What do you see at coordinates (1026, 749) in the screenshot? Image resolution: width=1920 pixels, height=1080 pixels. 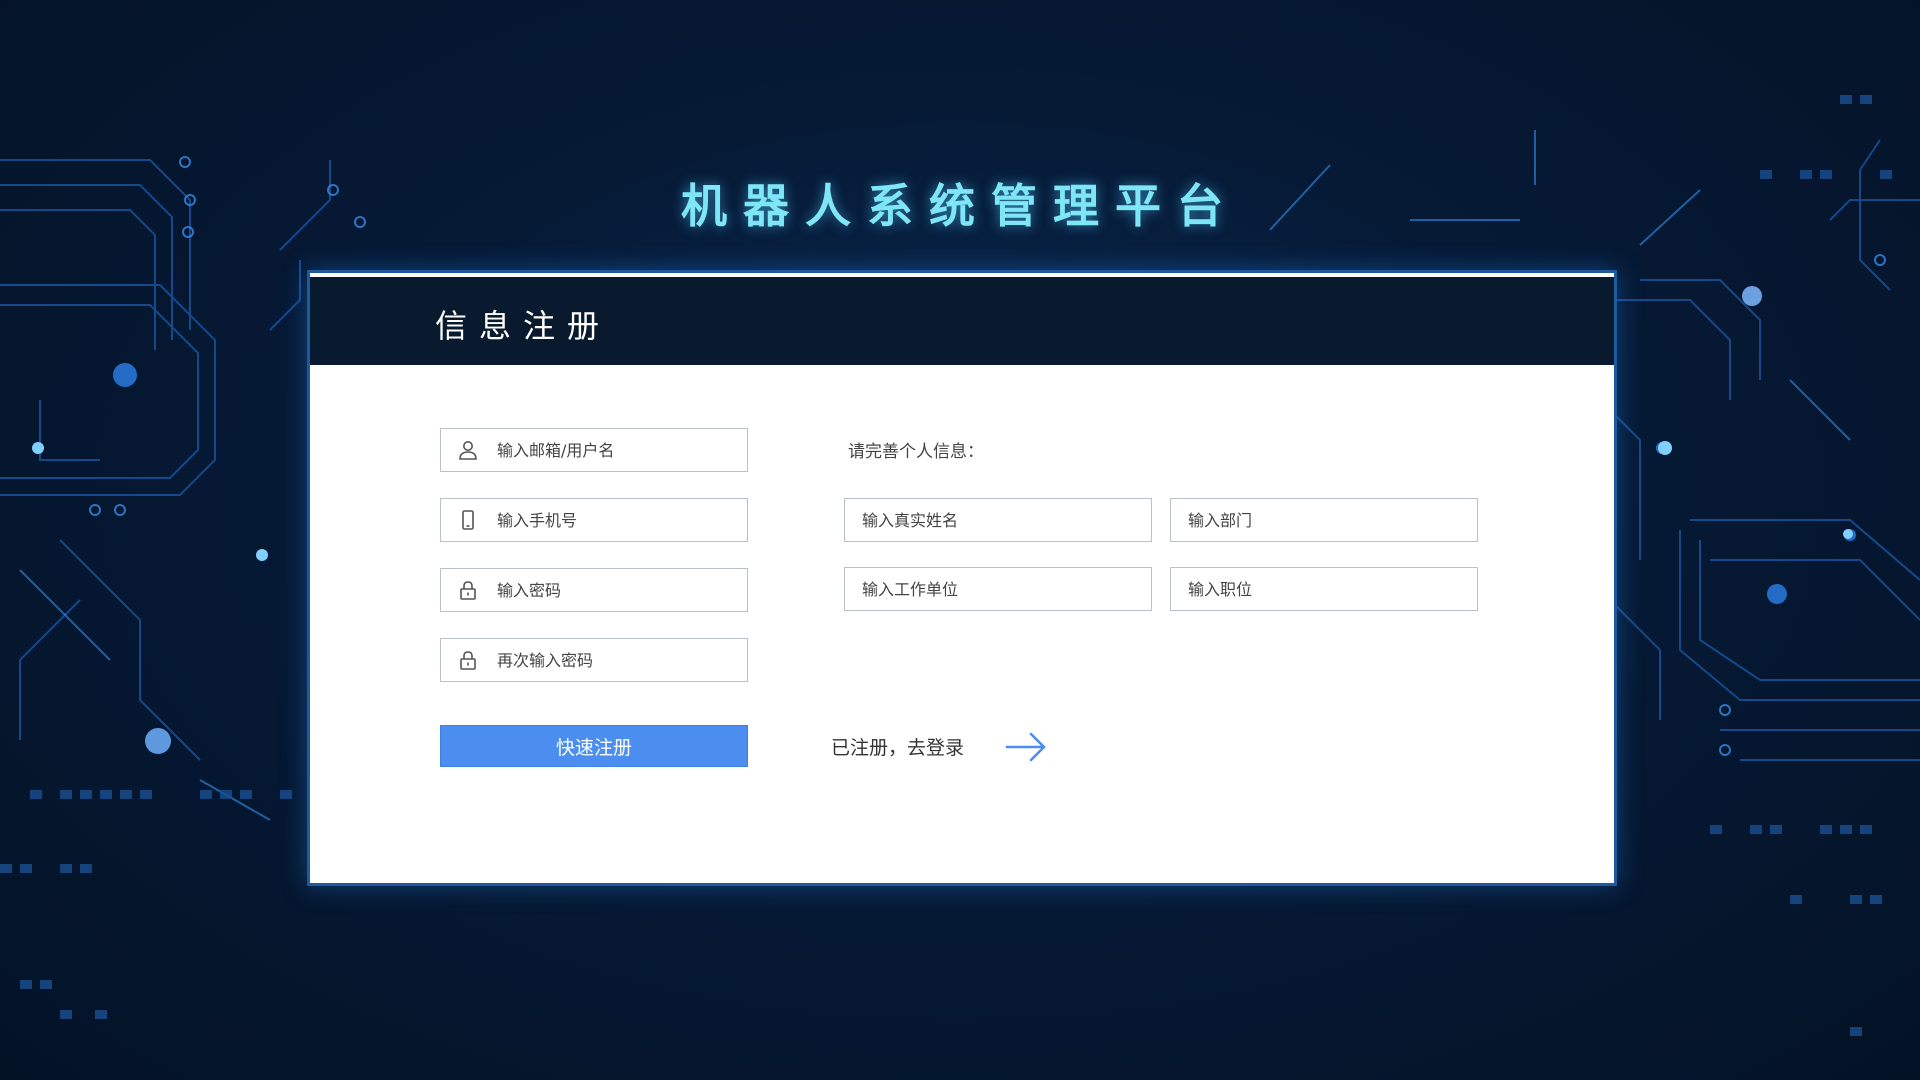 I see `arrow-right-icon` at bounding box center [1026, 749].